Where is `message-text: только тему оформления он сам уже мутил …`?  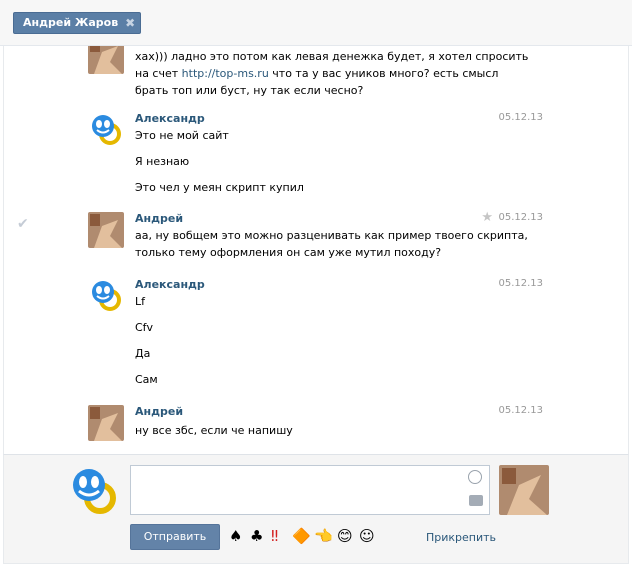
message-text: только тему оформления он сам уже мутил … is located at coordinates (288, 252).